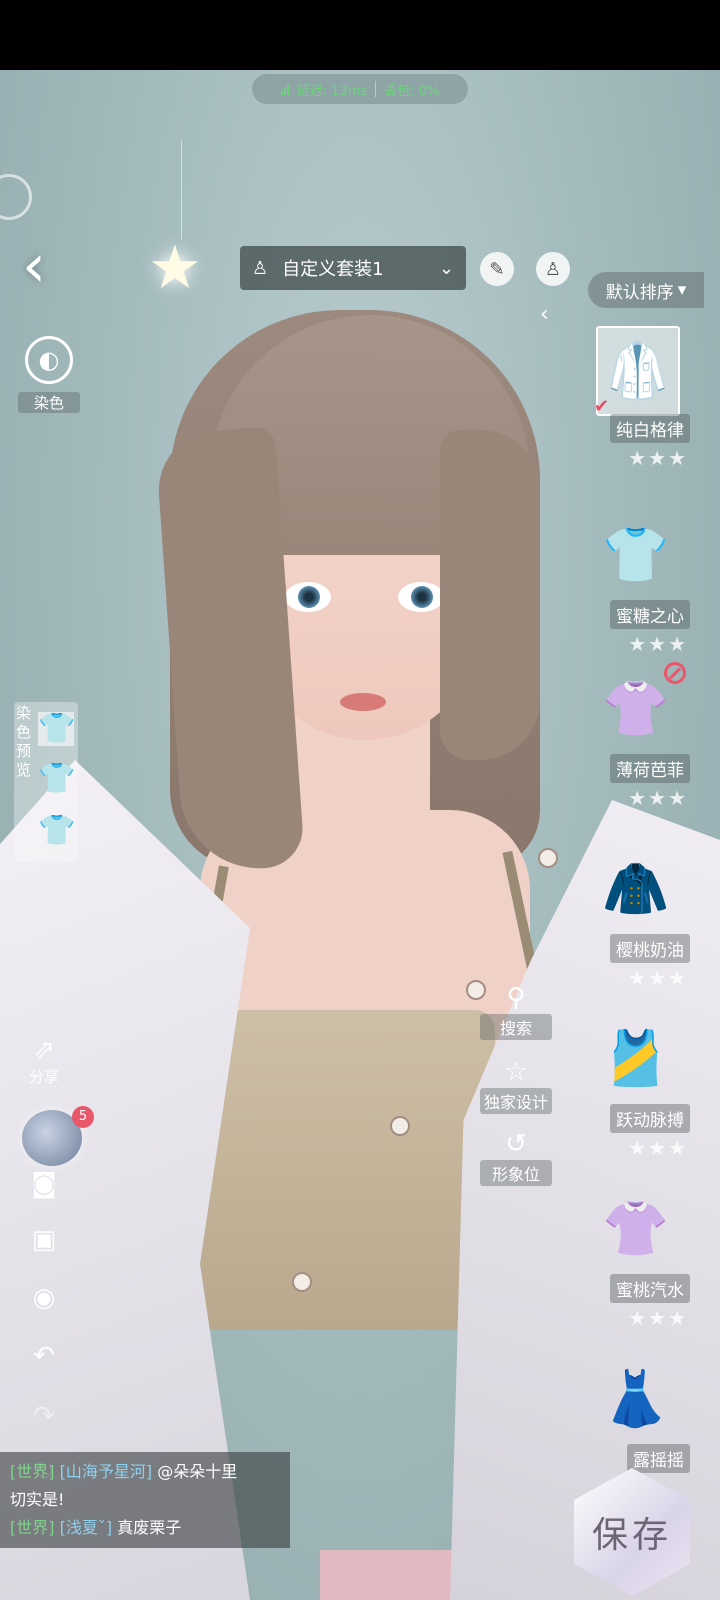  What do you see at coordinates (602, 406) in the screenshot?
I see `equipped-check-icon: ✔` at bounding box center [602, 406].